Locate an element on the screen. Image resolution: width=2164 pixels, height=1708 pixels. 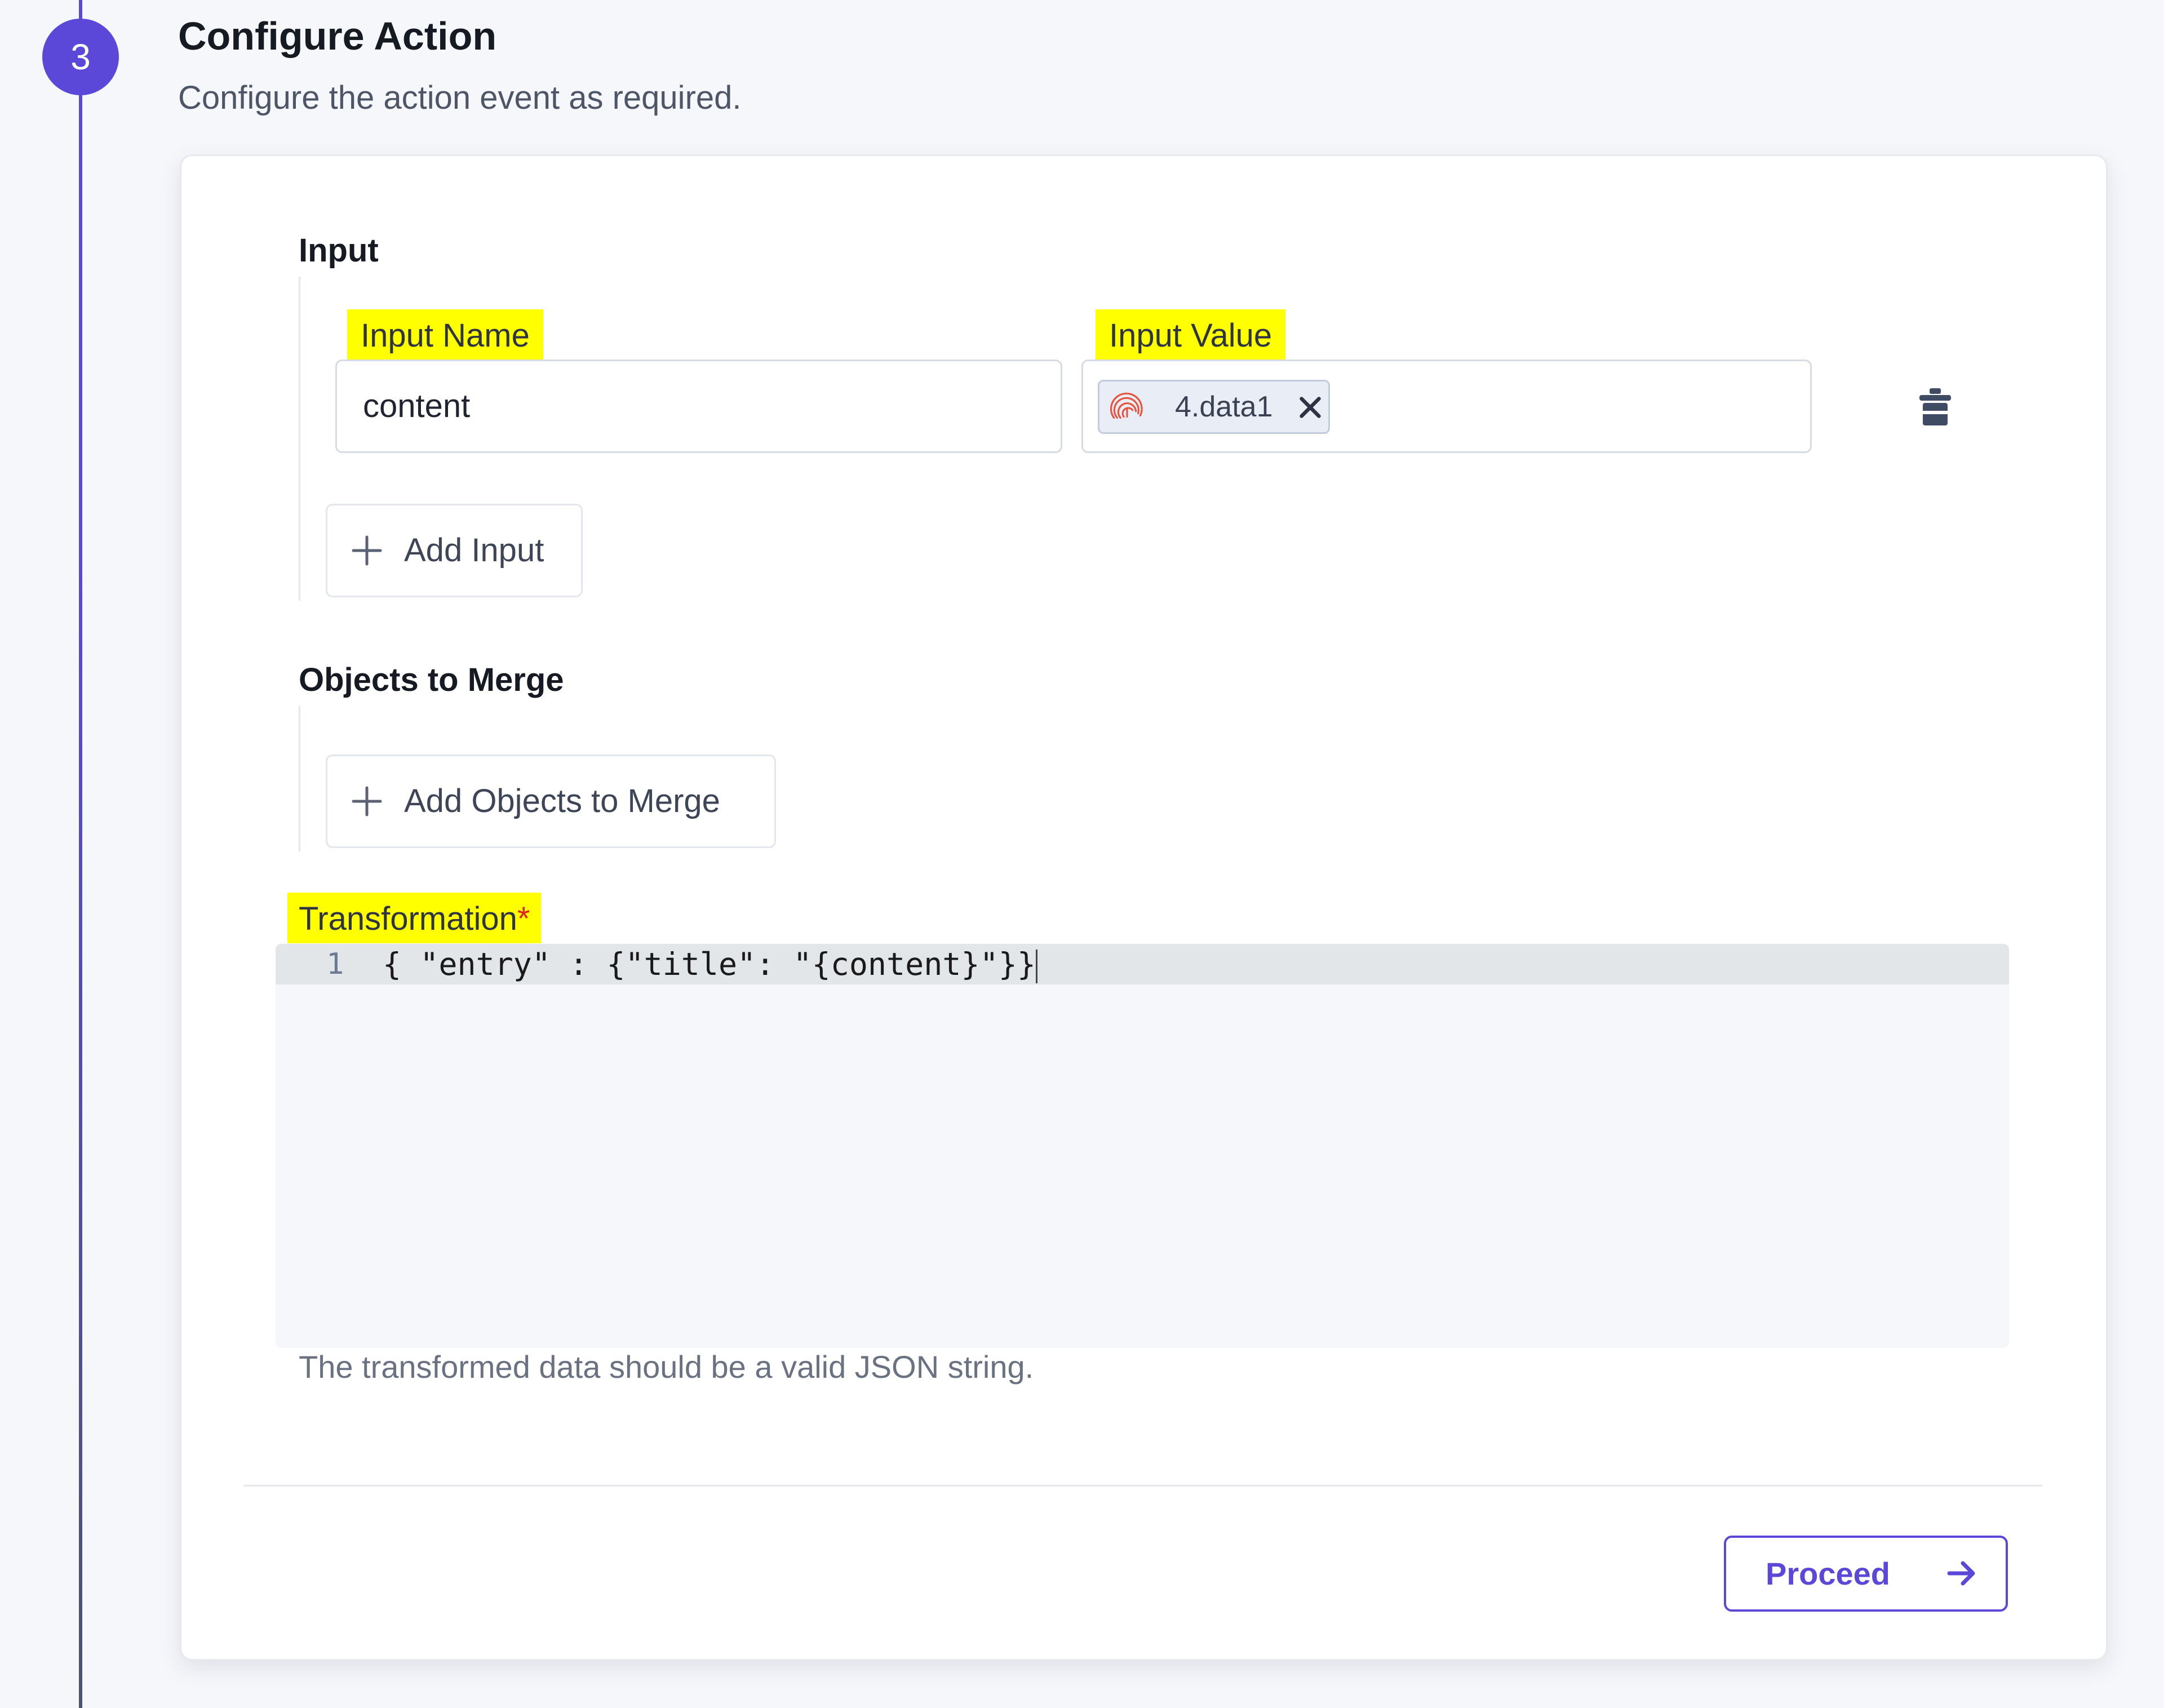
input-value-label: Input Value is located at coordinates (1191, 334).